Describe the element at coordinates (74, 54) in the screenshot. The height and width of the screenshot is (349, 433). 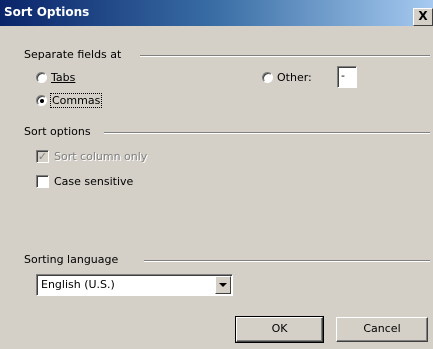
I see `separate-fields-group-label: Separate fields at` at that location.